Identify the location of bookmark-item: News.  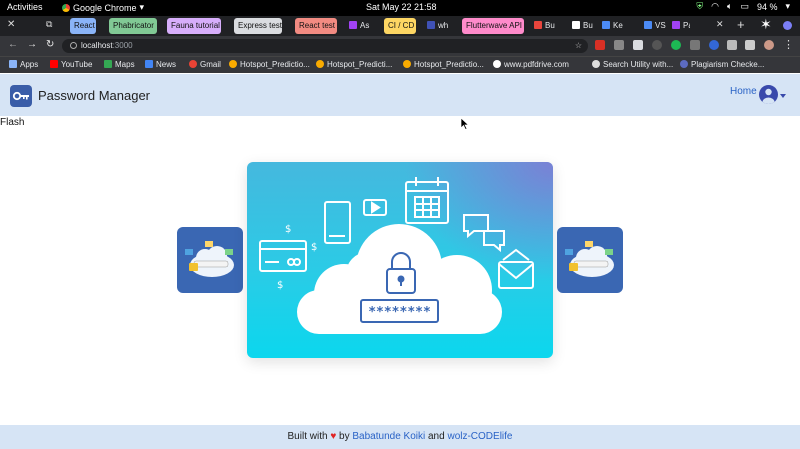
(160, 64).